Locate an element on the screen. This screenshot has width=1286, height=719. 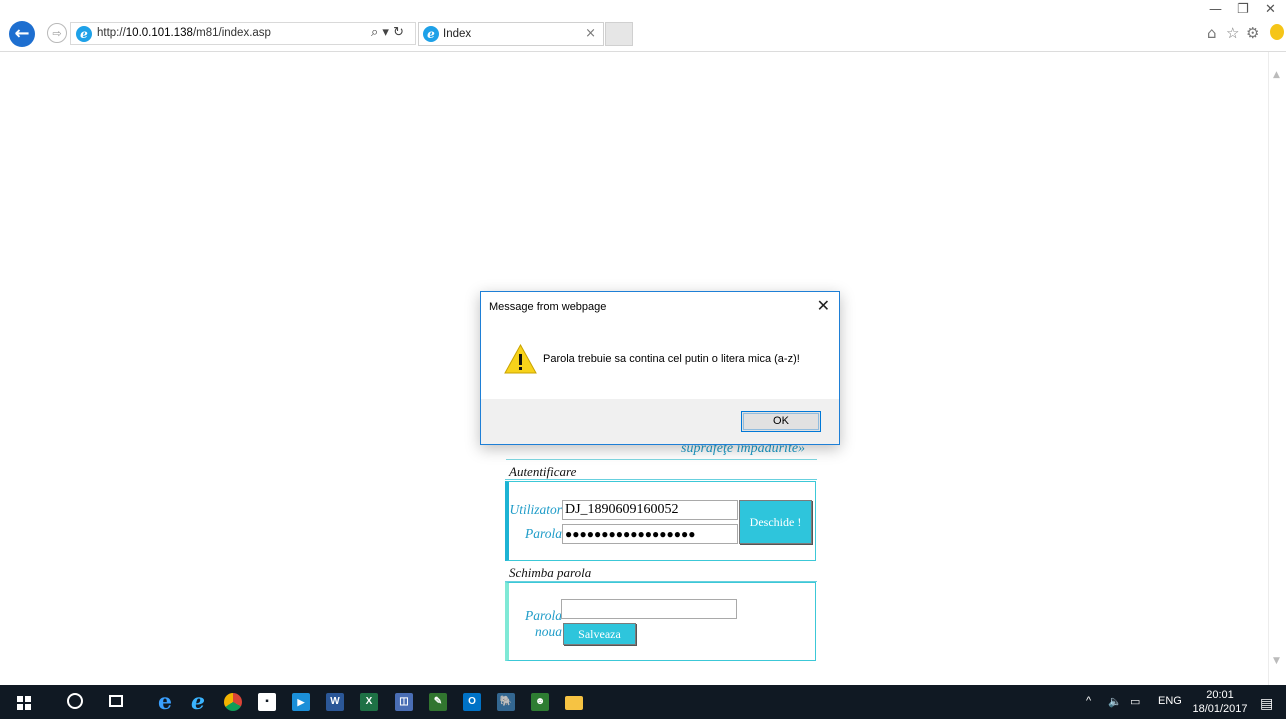
new-tab-button is located at coordinates (619, 34).